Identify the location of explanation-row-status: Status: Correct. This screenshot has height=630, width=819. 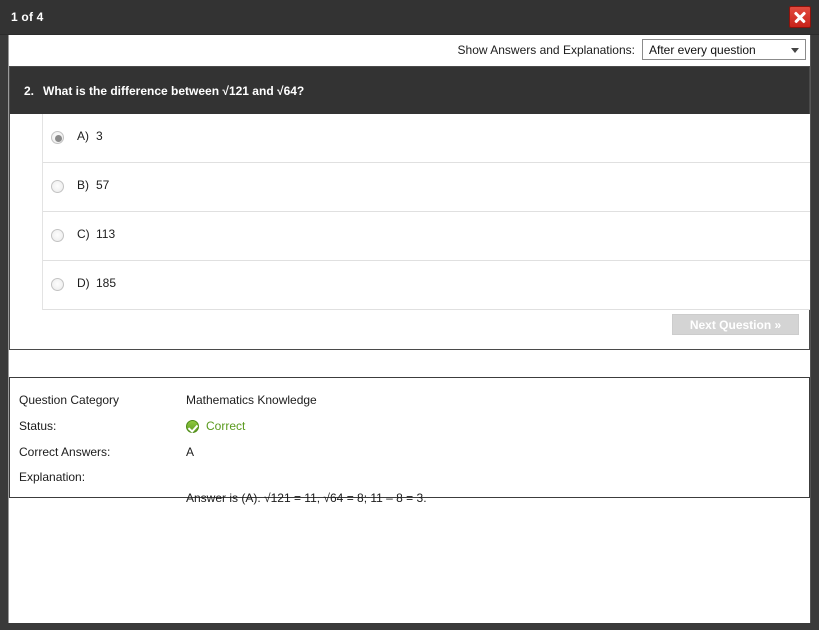
(409, 430).